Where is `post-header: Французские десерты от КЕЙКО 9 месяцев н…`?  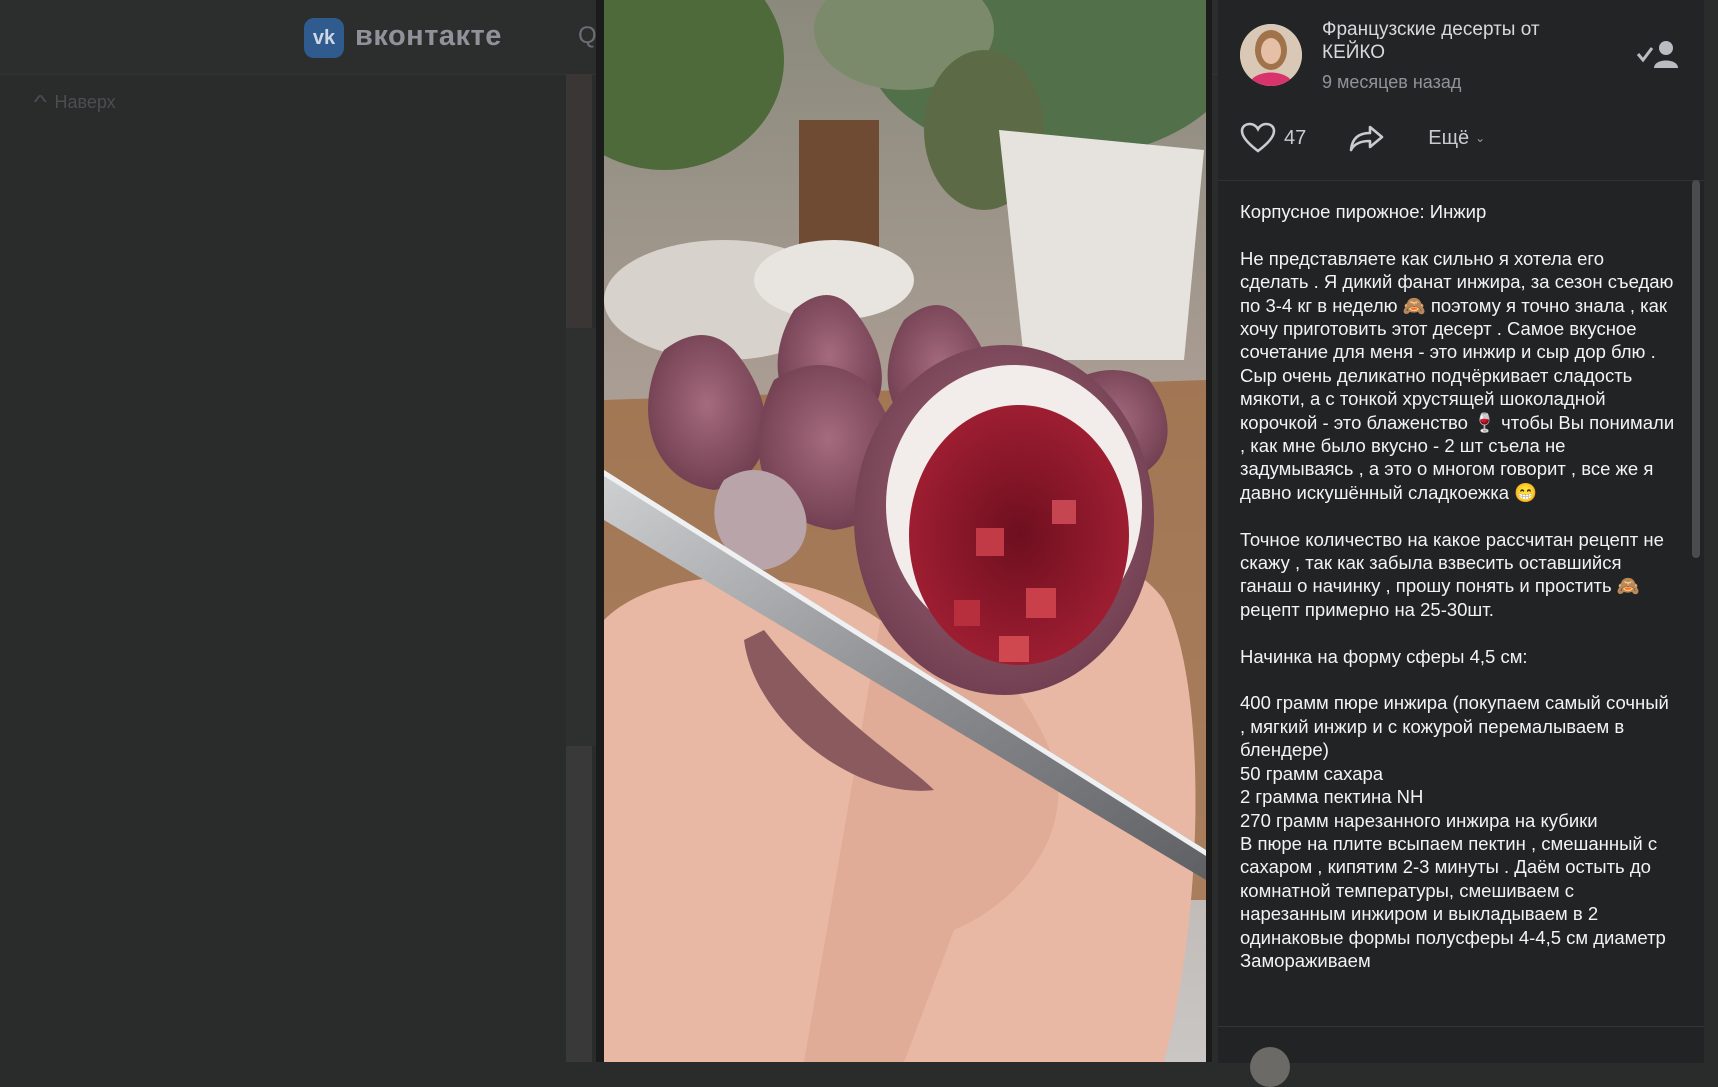
post-header: Французские десерты от КЕЙКО 9 месяцев н… is located at coordinates (1461, 90).